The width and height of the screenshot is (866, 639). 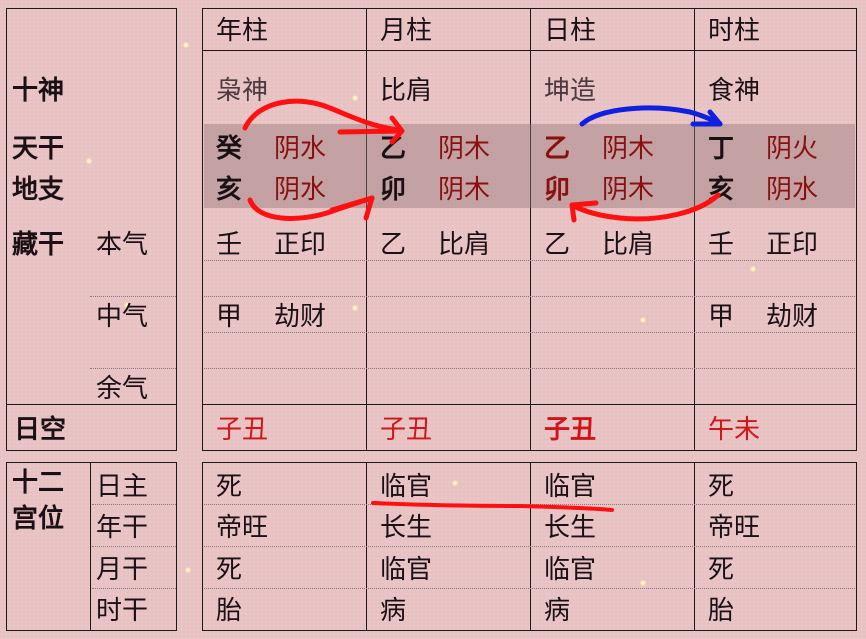 What do you see at coordinates (38, 91) in the screenshot?
I see `label-shishen: 十神` at bounding box center [38, 91].